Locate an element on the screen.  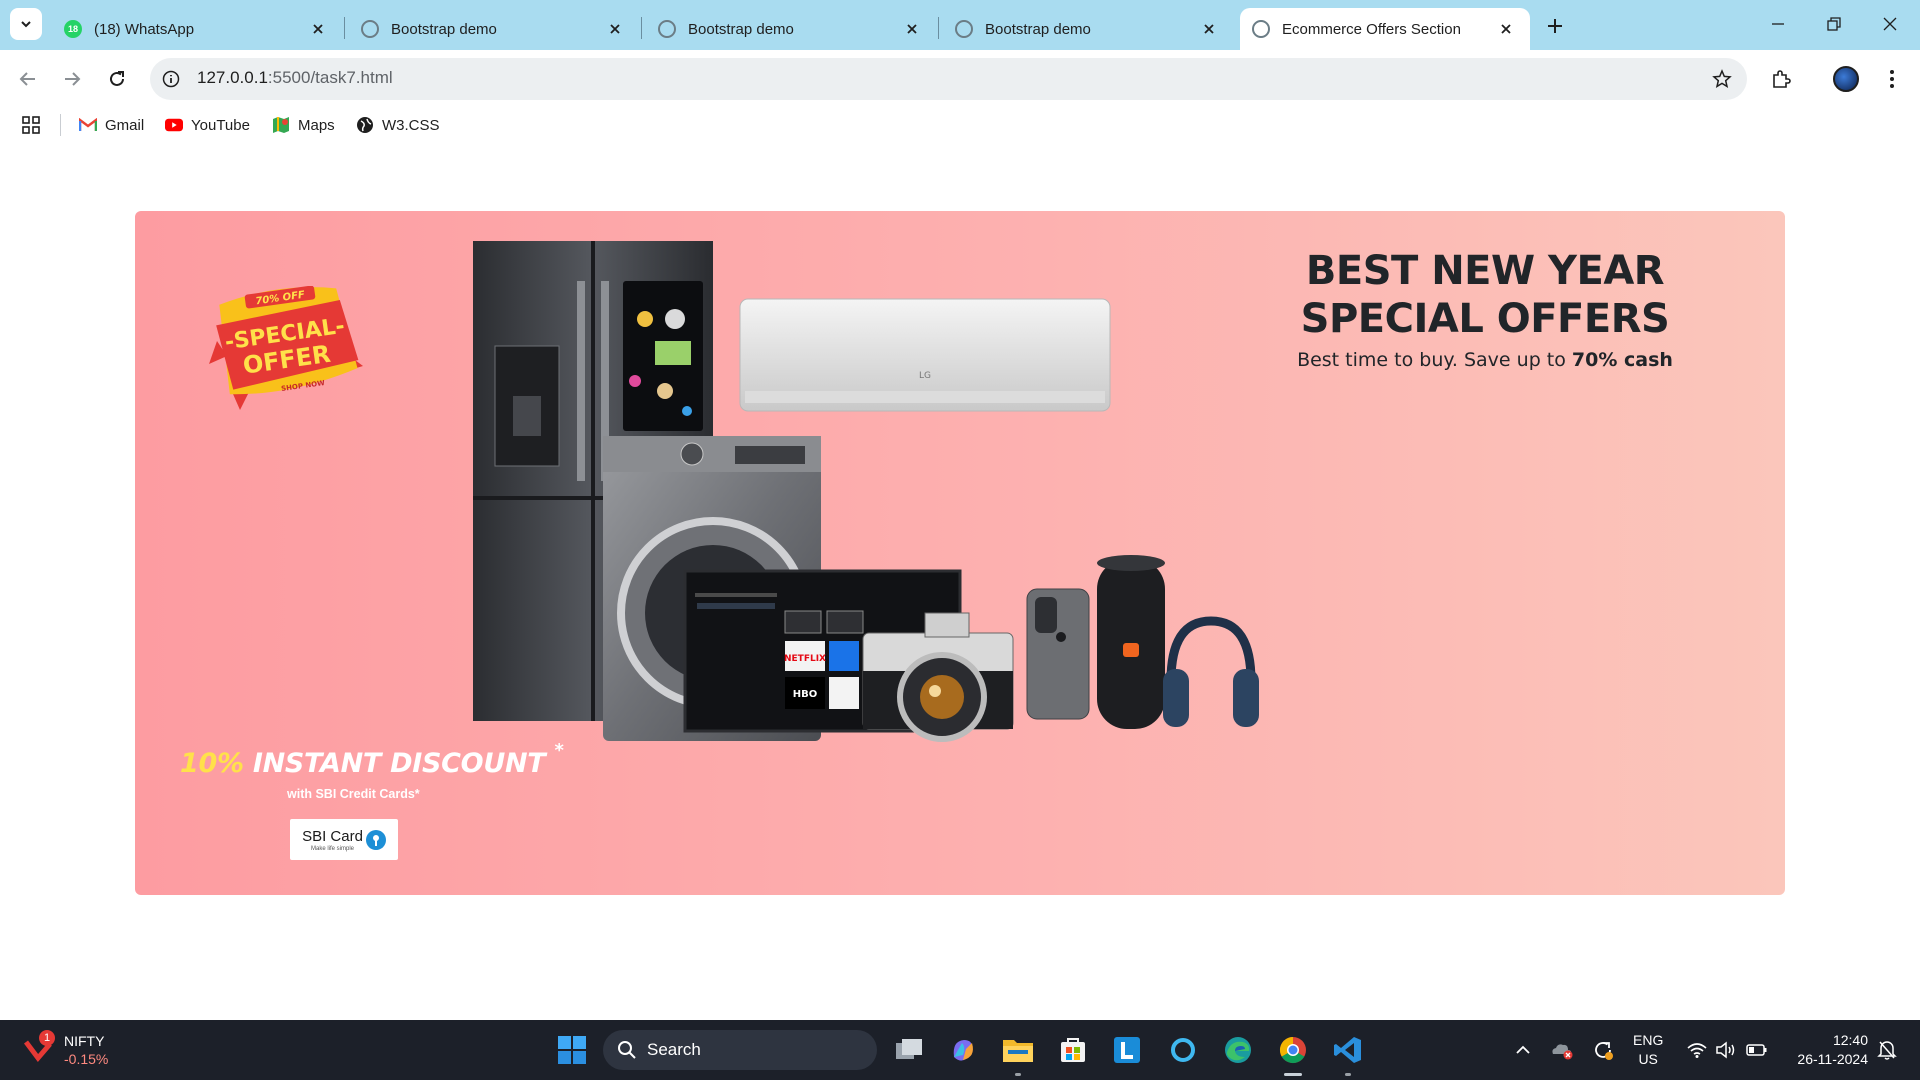
svg-text: NETFLIX is located at coordinates (805, 659).